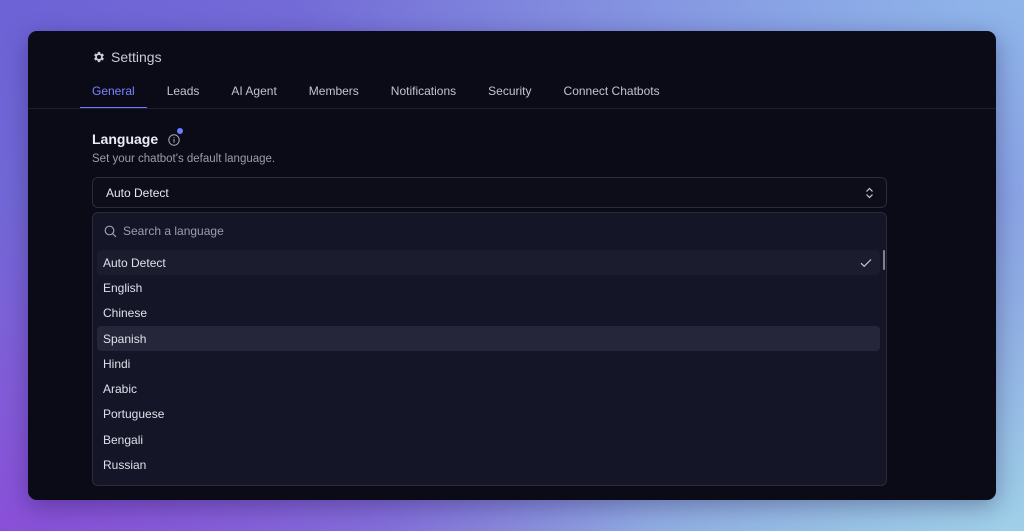 The height and width of the screenshot is (531, 1024). I want to click on option-label: English, so click(123, 287).